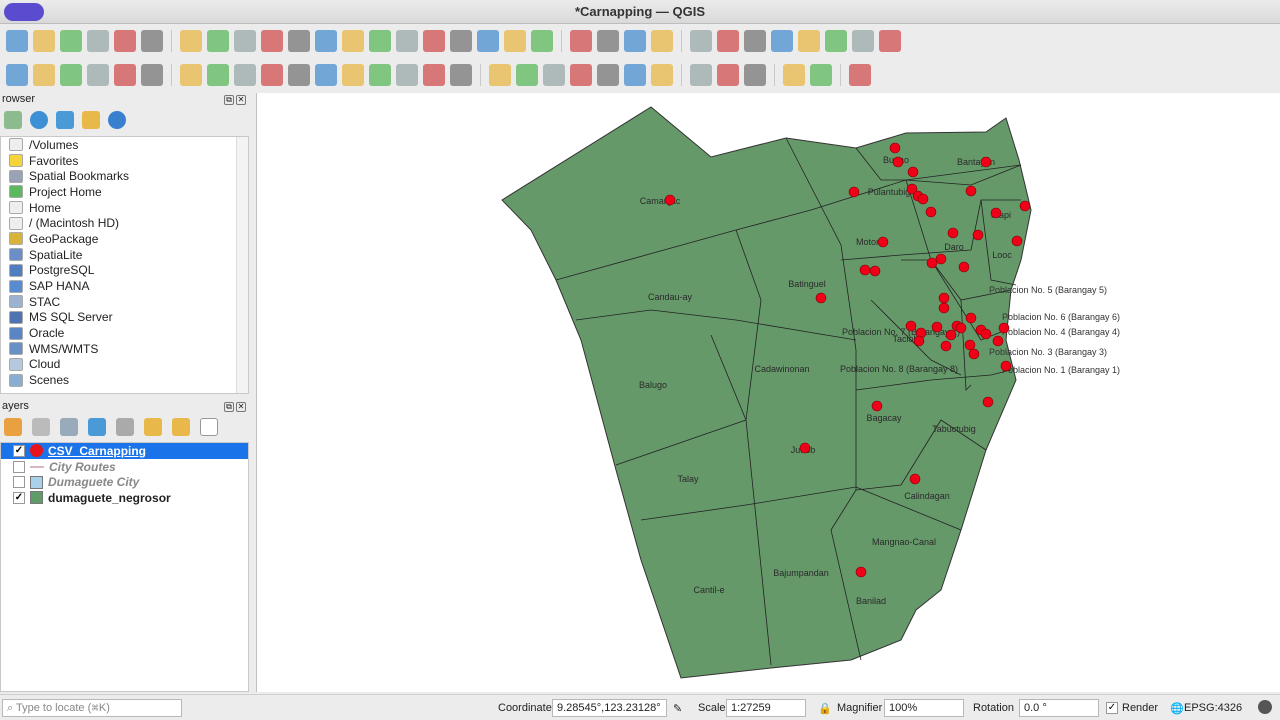  Describe the element at coordinates (191, 75) in the screenshot. I see `edit-icon` at that location.